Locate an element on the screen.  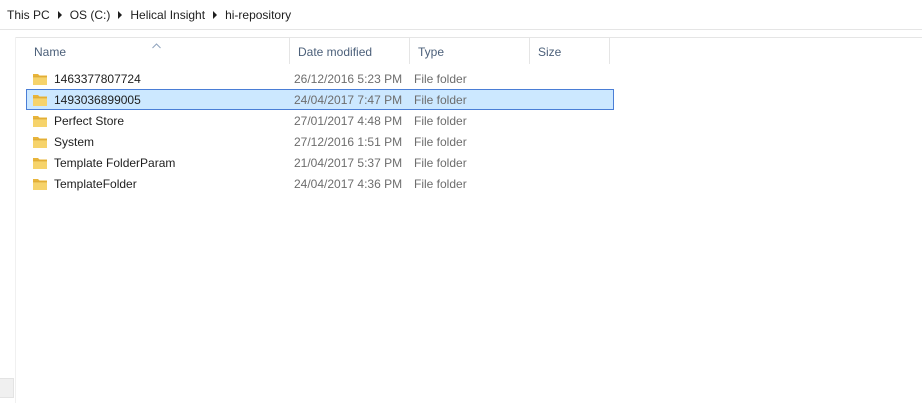
list-item-name: 1493036899005 is located at coordinates (97, 99).